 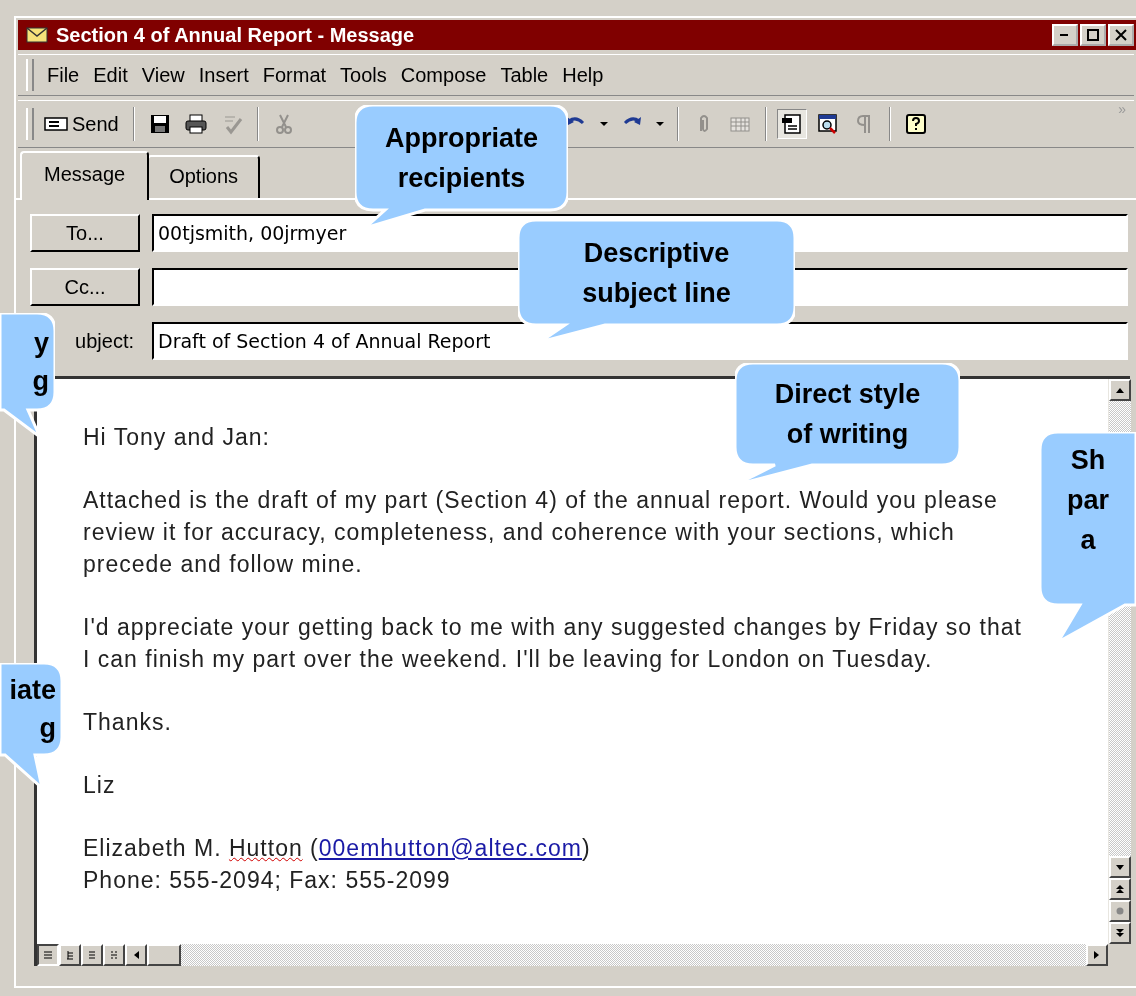 What do you see at coordinates (235, 35) in the screenshot?
I see `window-title: Section 4 of Annual Report - Message` at bounding box center [235, 35].